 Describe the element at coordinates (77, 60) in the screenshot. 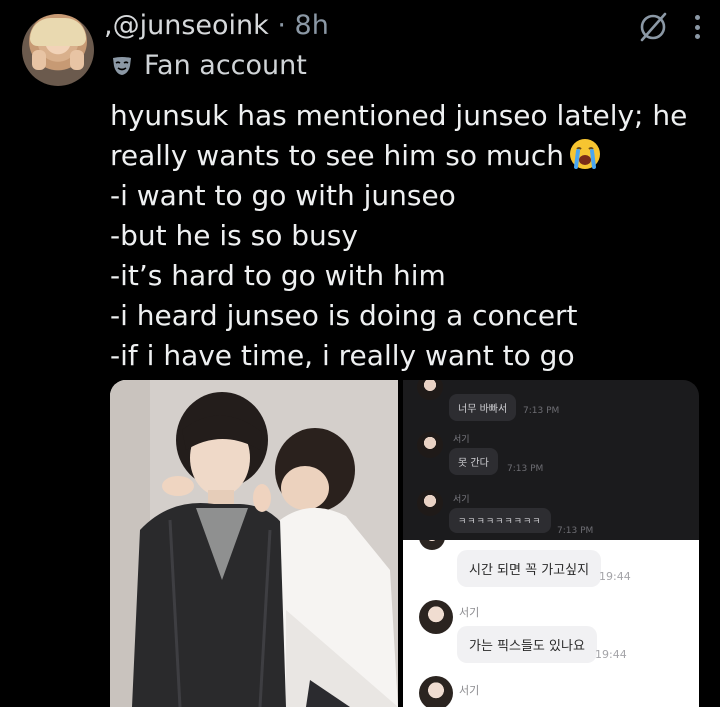

I see `avatar-hand-right` at that location.